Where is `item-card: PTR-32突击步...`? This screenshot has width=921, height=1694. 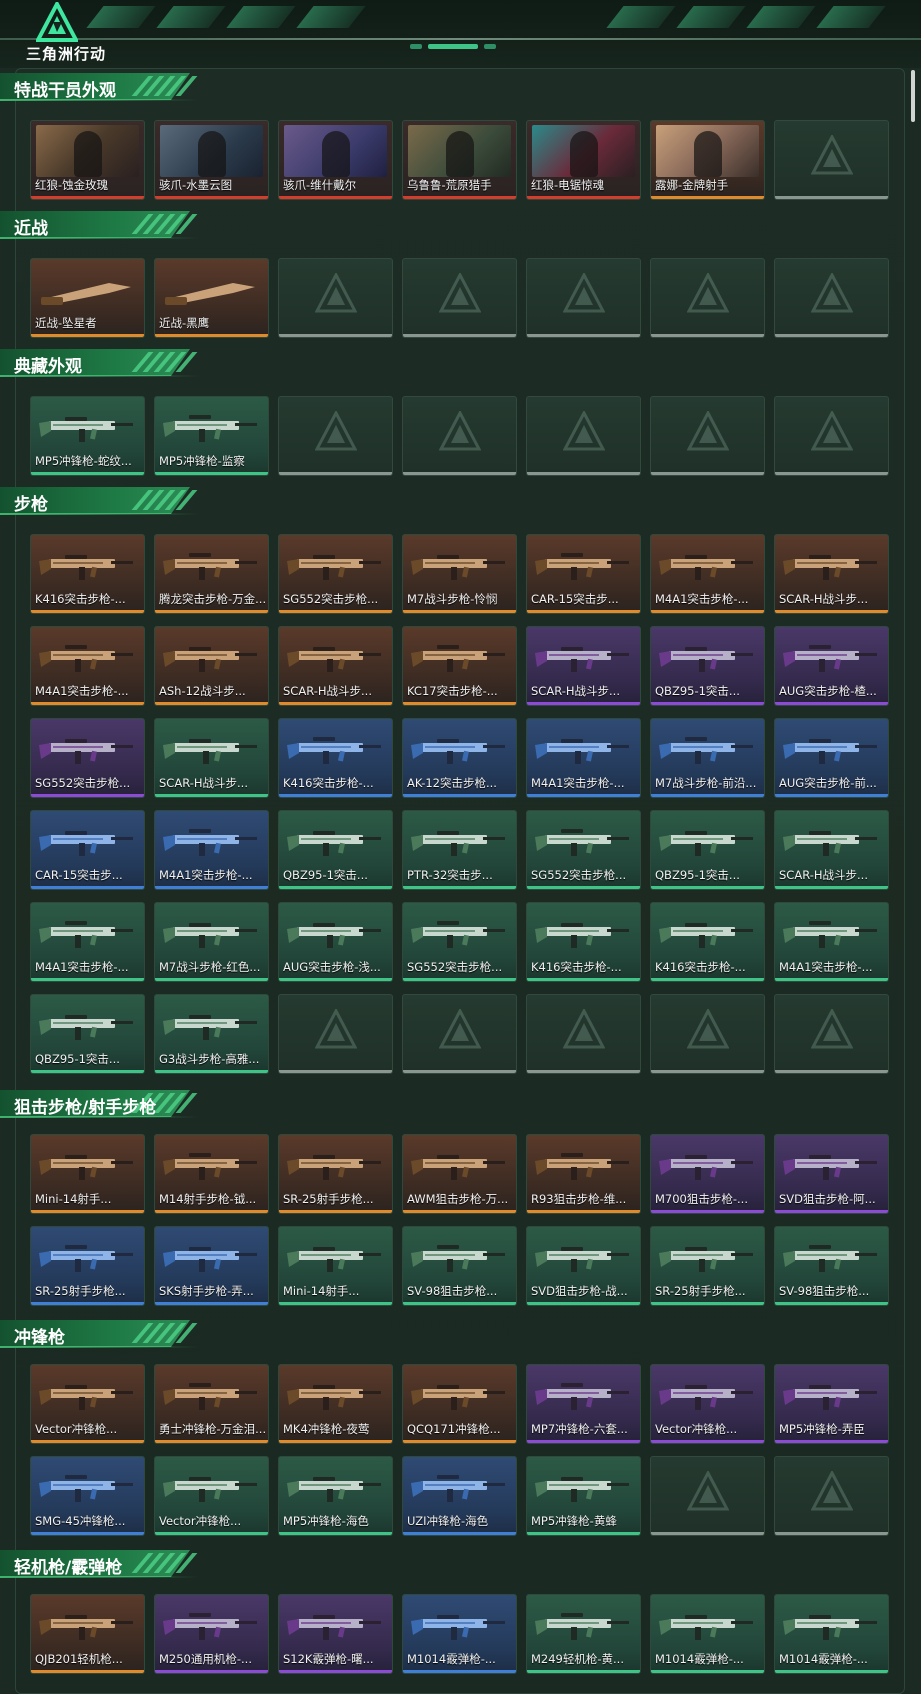 item-card: PTR-32突击步... is located at coordinates (459, 850).